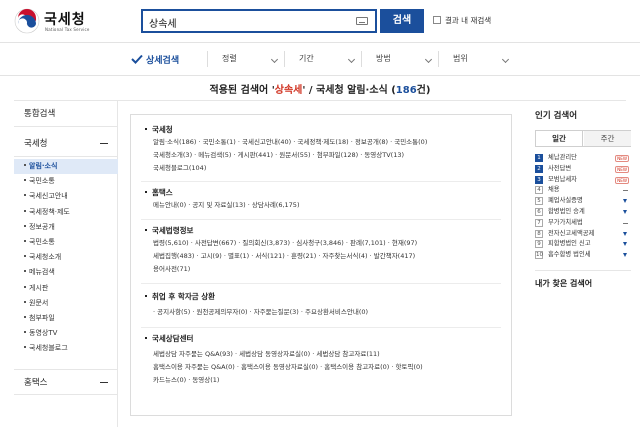 The width and height of the screenshot is (640, 427). What do you see at coordinates (42, 317) in the screenshot?
I see `nav-item-label: 첨부파일` at bounding box center [42, 317].